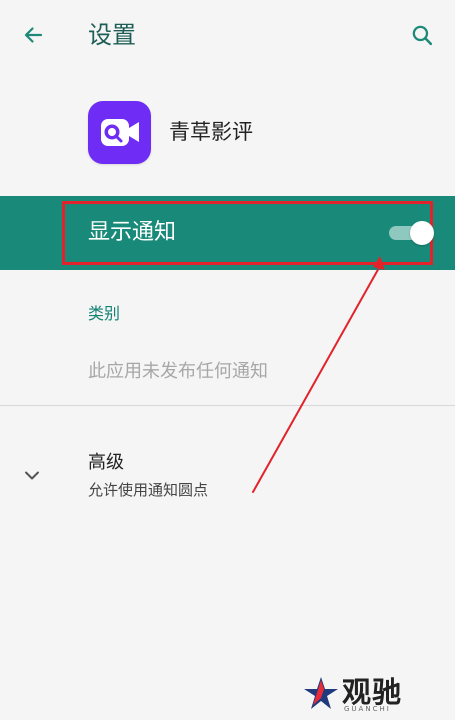  I want to click on section-divider, so click(227, 405).